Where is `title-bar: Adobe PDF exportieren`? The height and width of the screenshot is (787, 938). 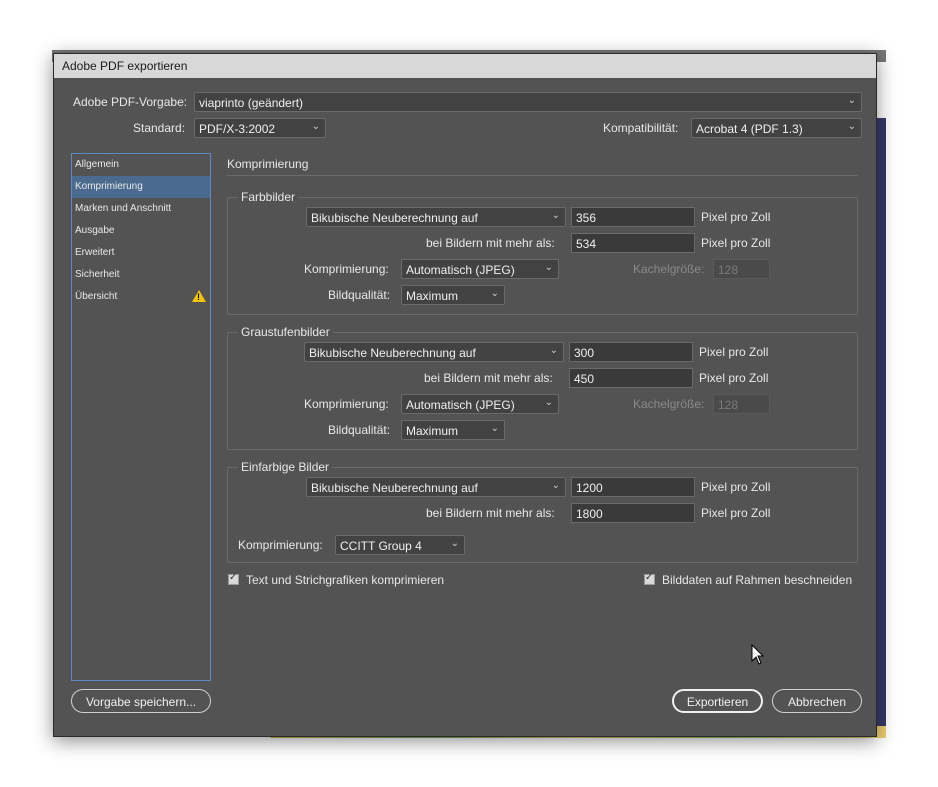 title-bar: Adobe PDF exportieren is located at coordinates (465, 66).